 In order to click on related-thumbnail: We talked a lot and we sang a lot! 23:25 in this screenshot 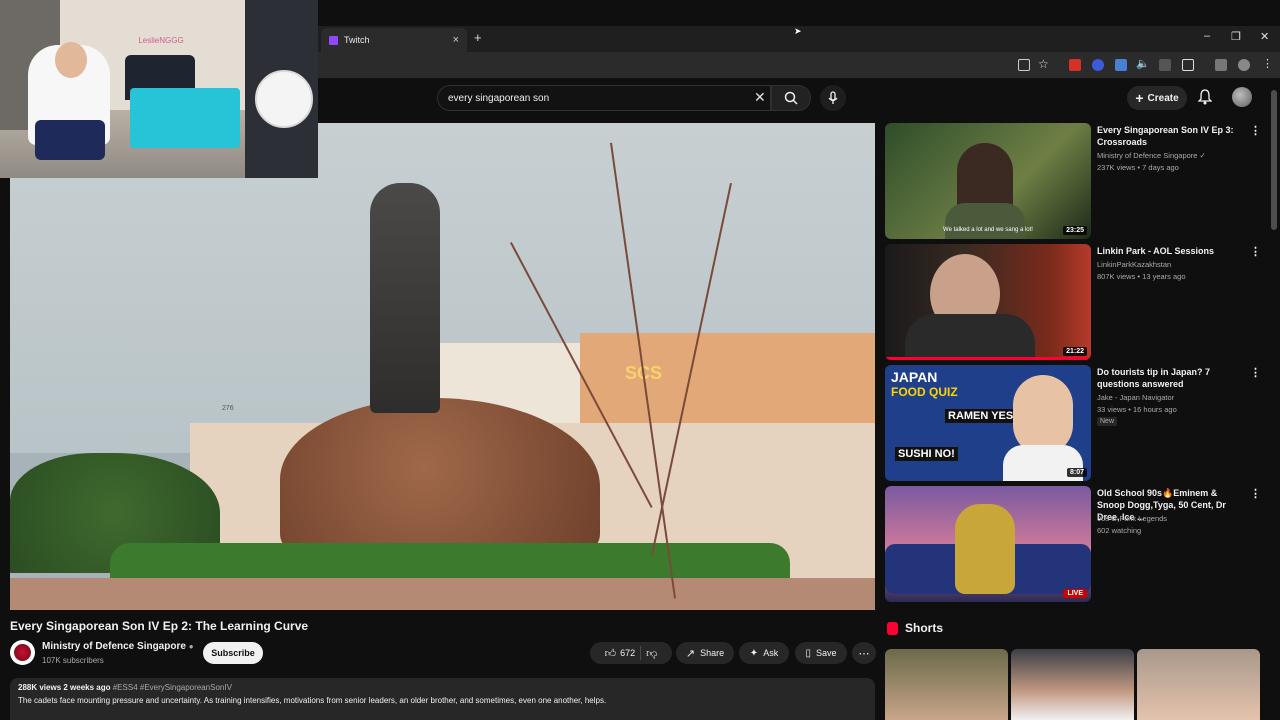, I will do `click(988, 181)`.